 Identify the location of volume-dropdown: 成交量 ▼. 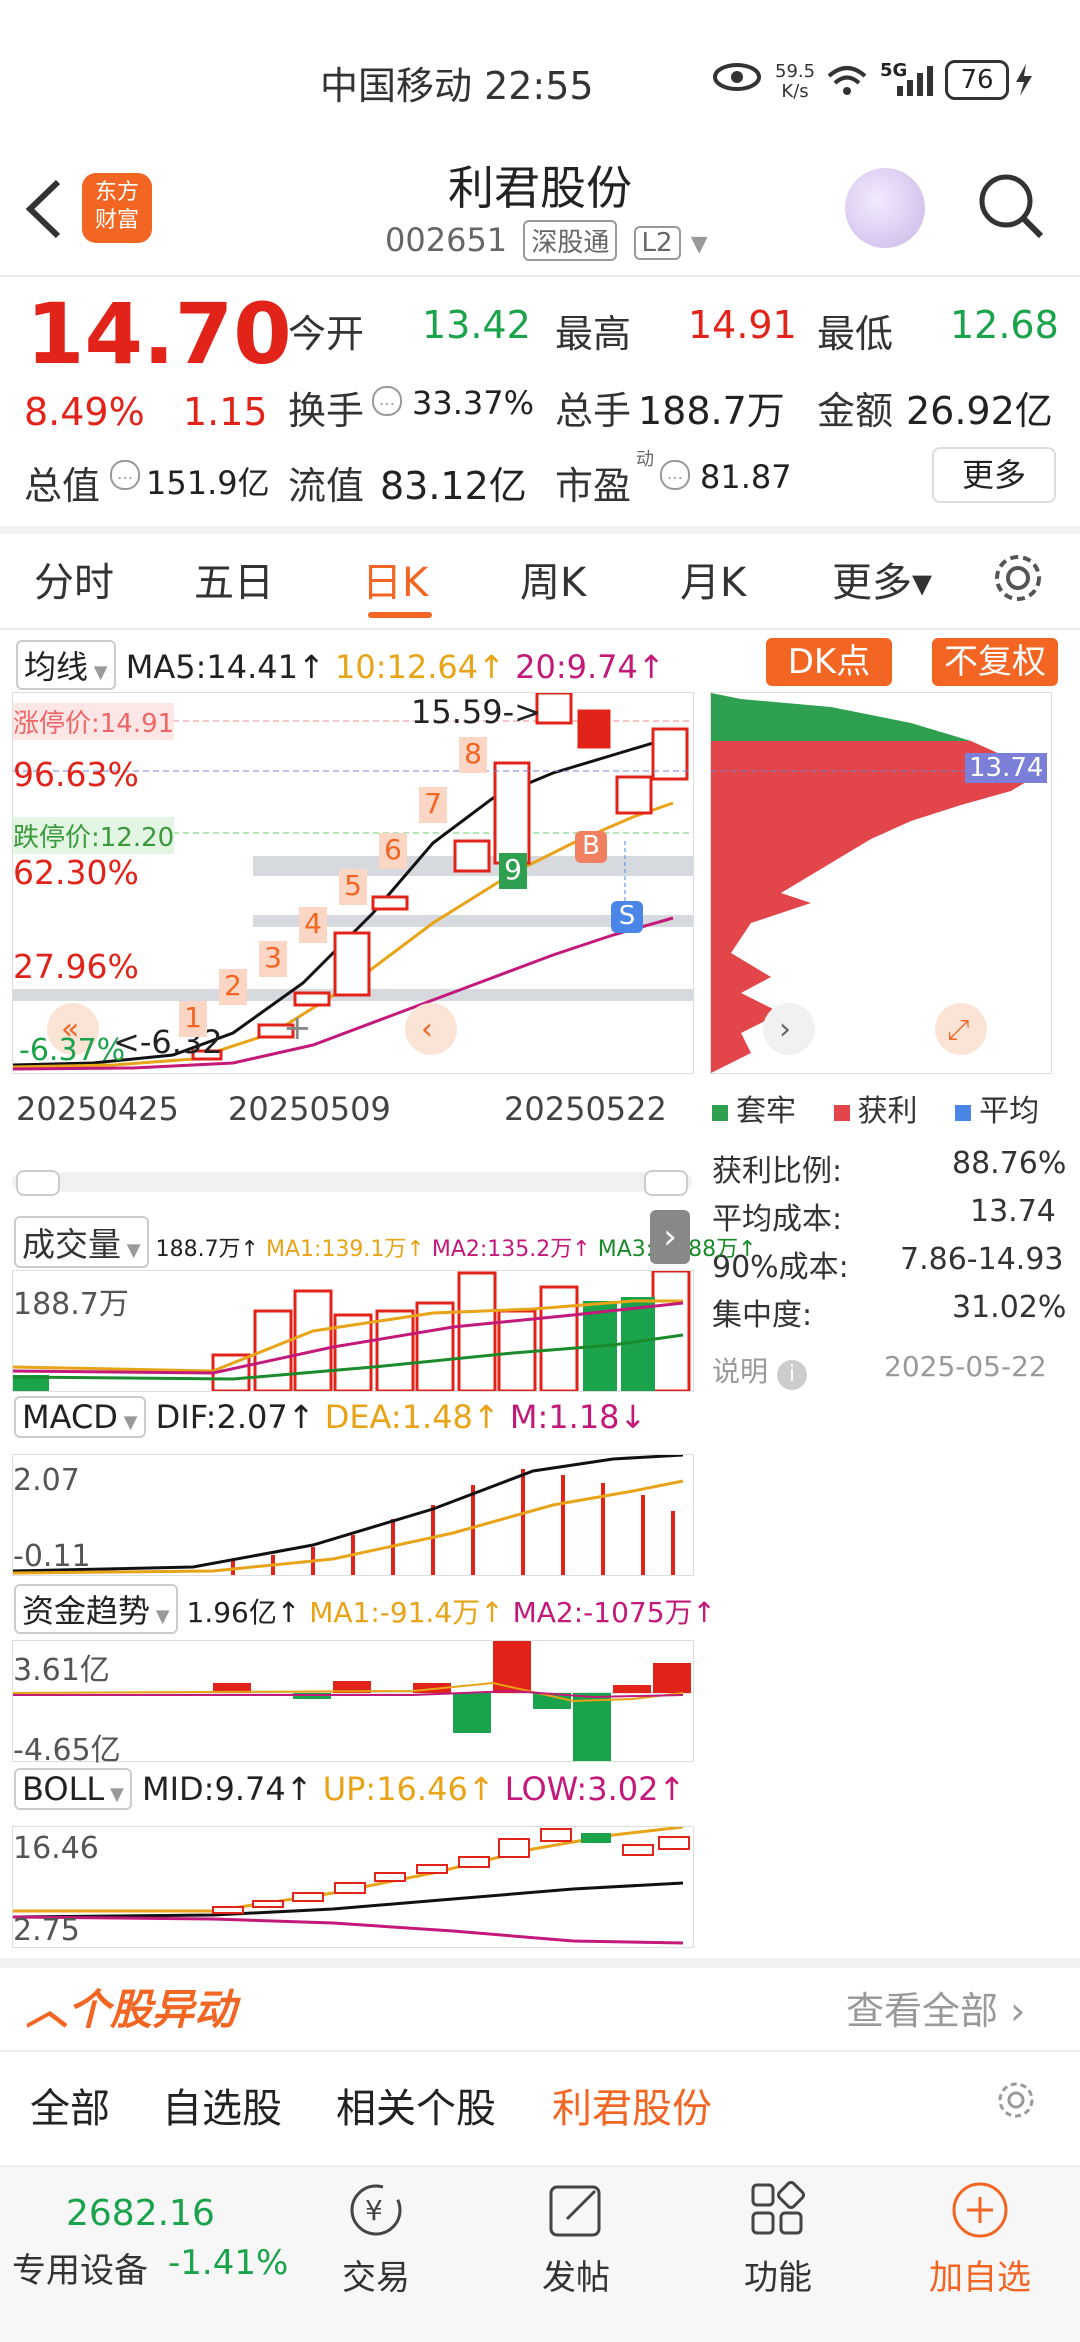
(81, 1242).